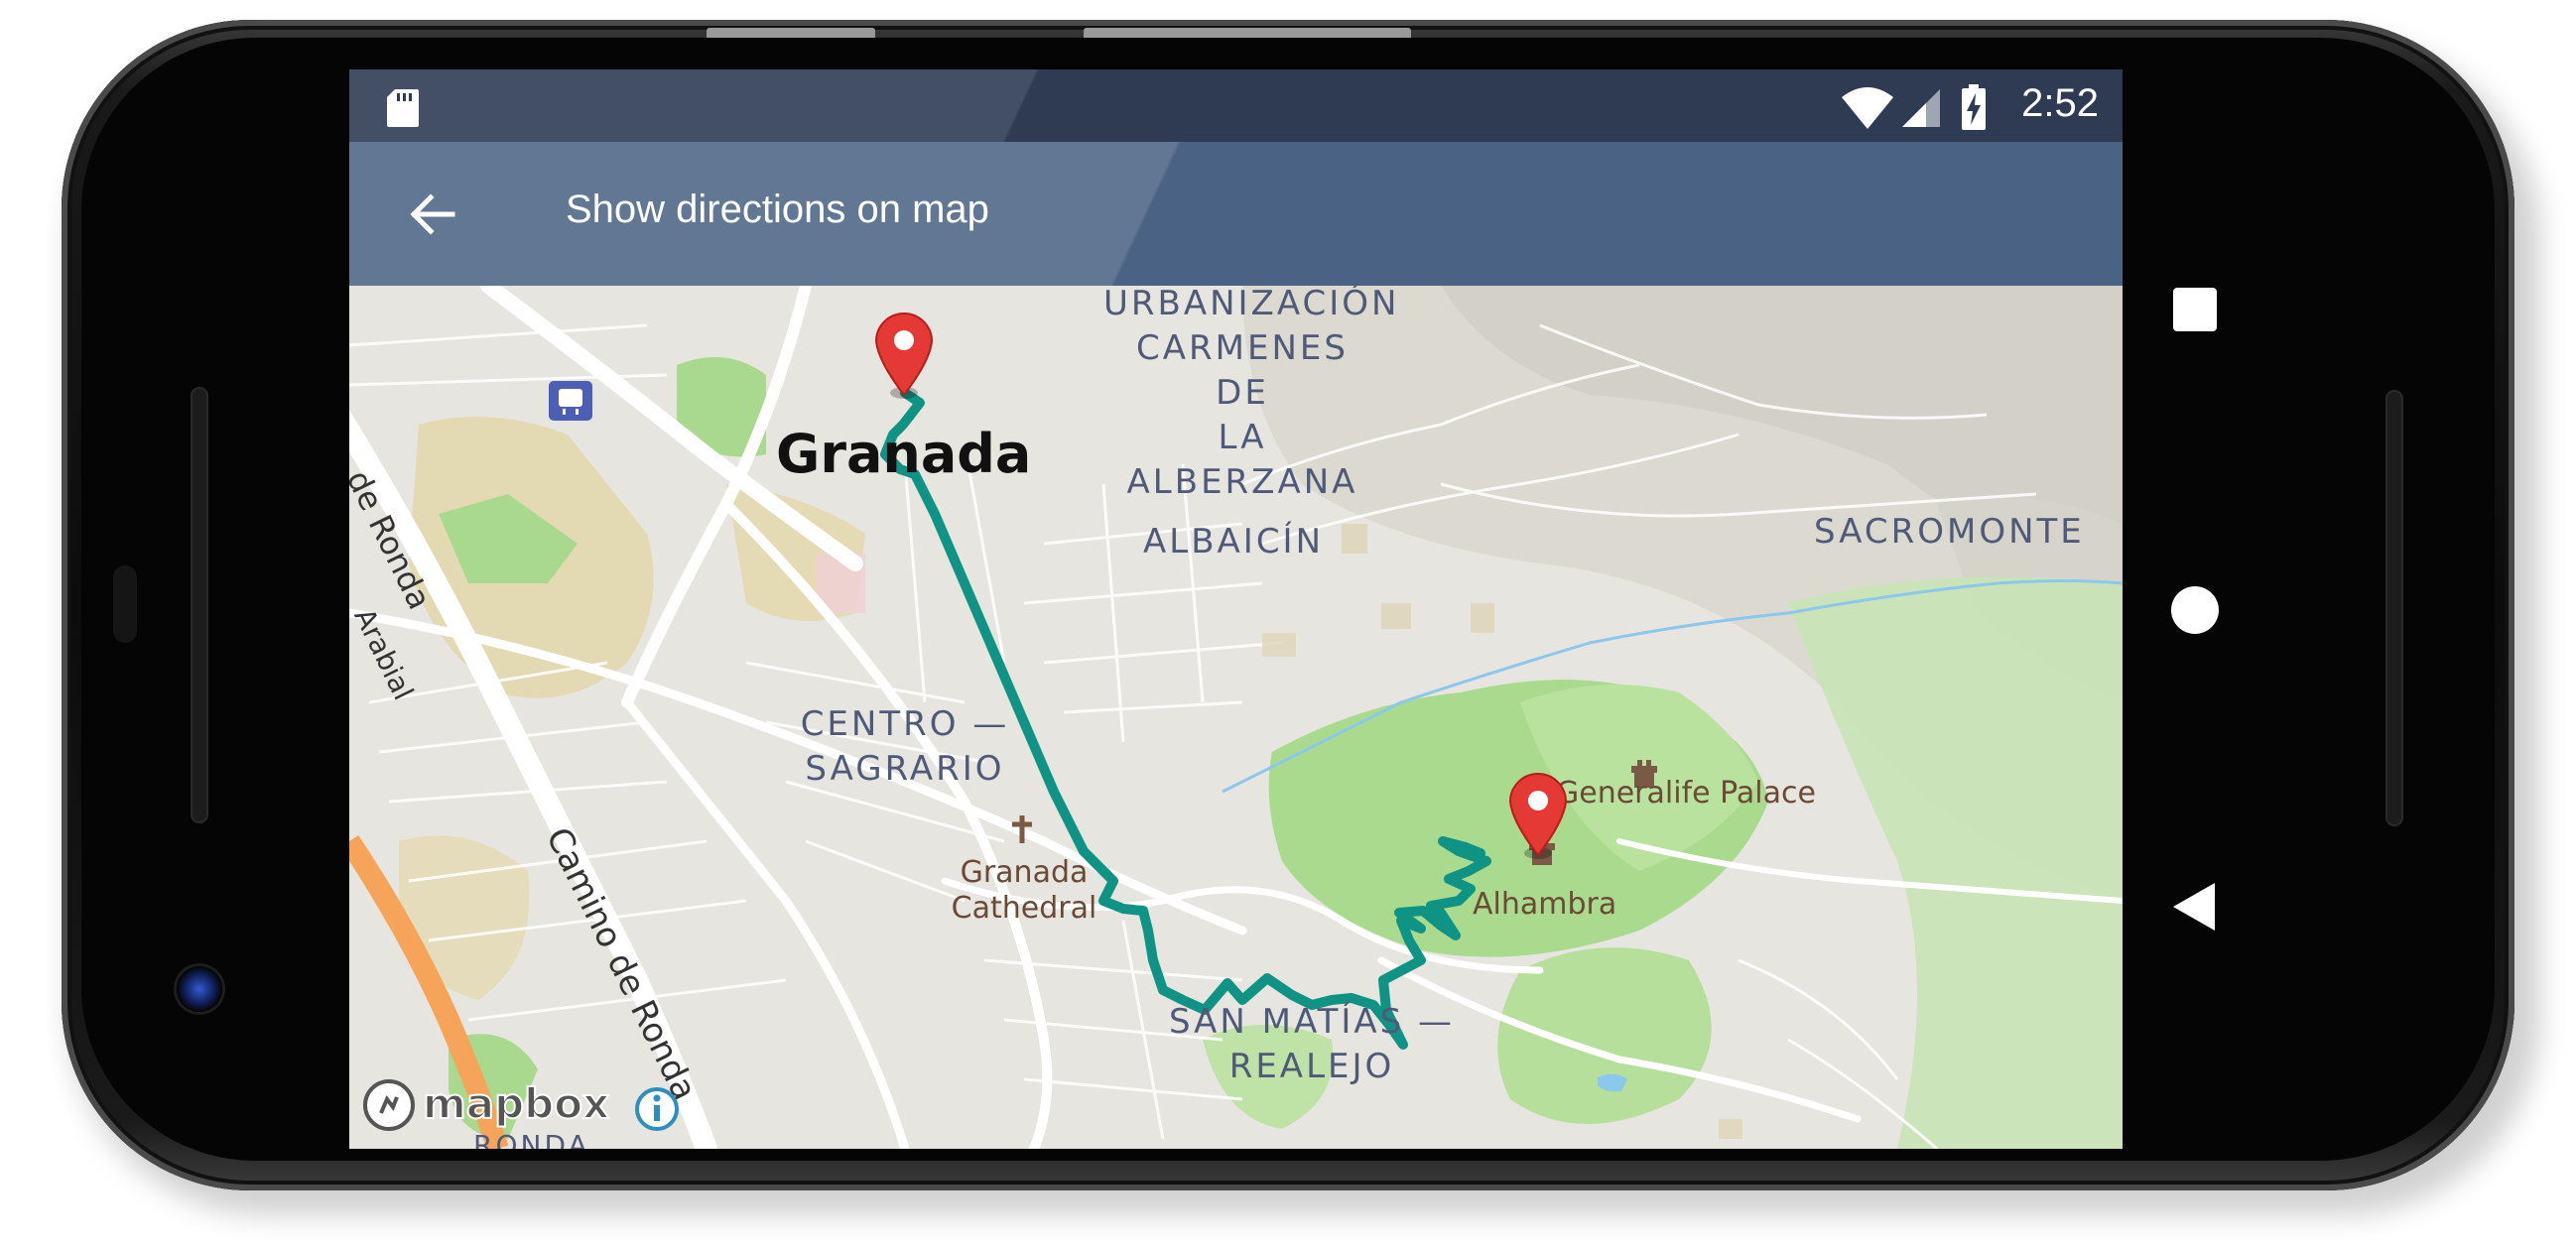 The height and width of the screenshot is (1248, 2576). I want to click on back-triangle-icon, so click(2194, 907).